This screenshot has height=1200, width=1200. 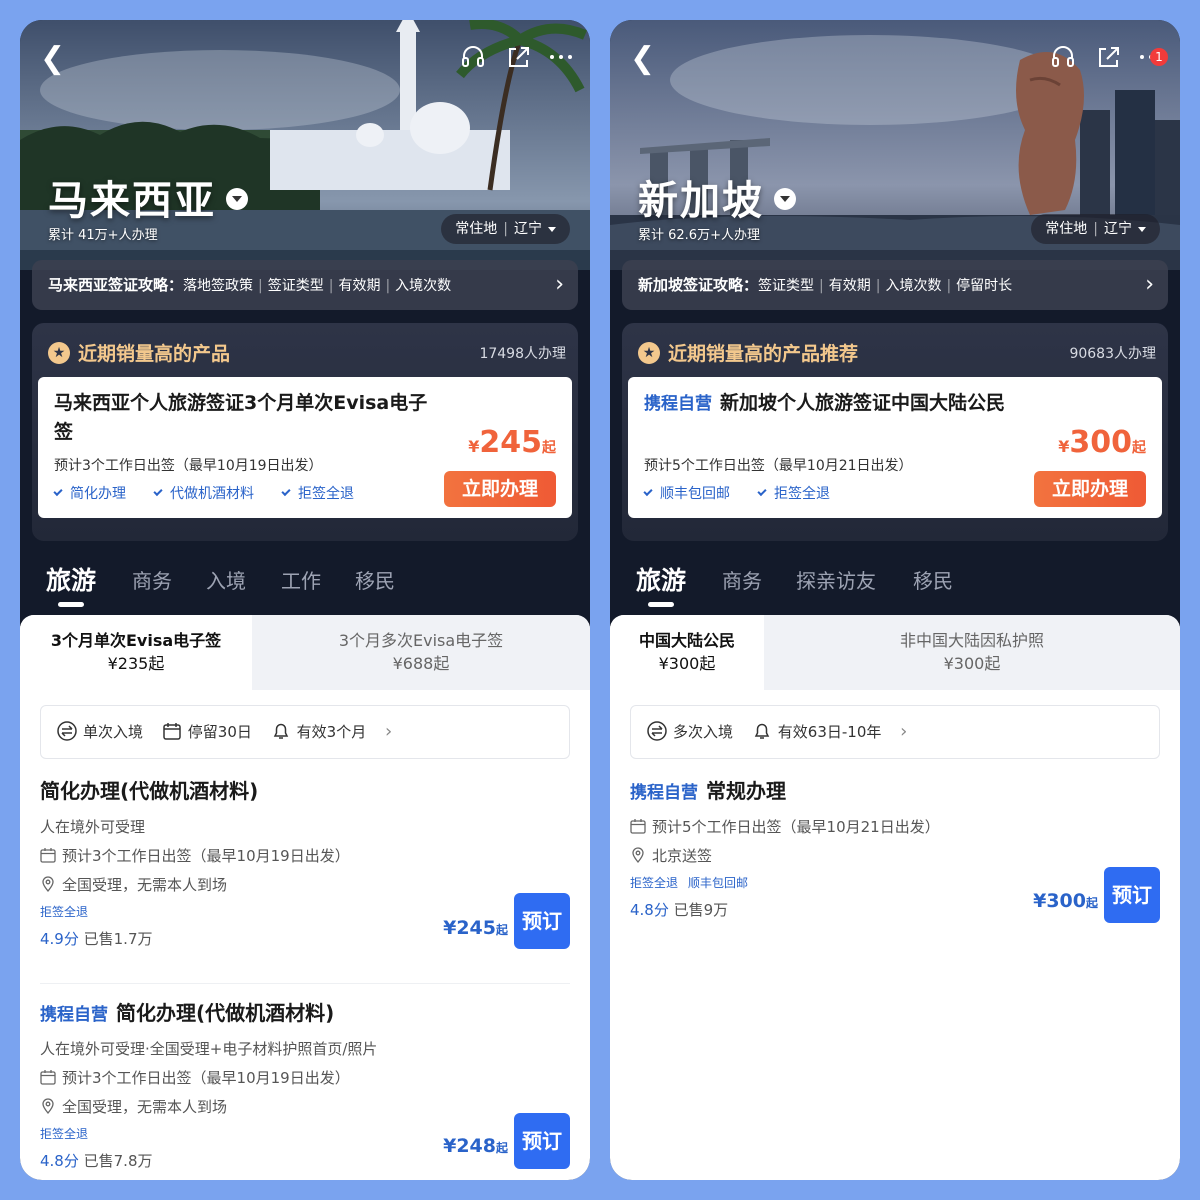 I want to click on visa-info-bar: 多次入境 有效63日-10年 ›, so click(x=895, y=732).